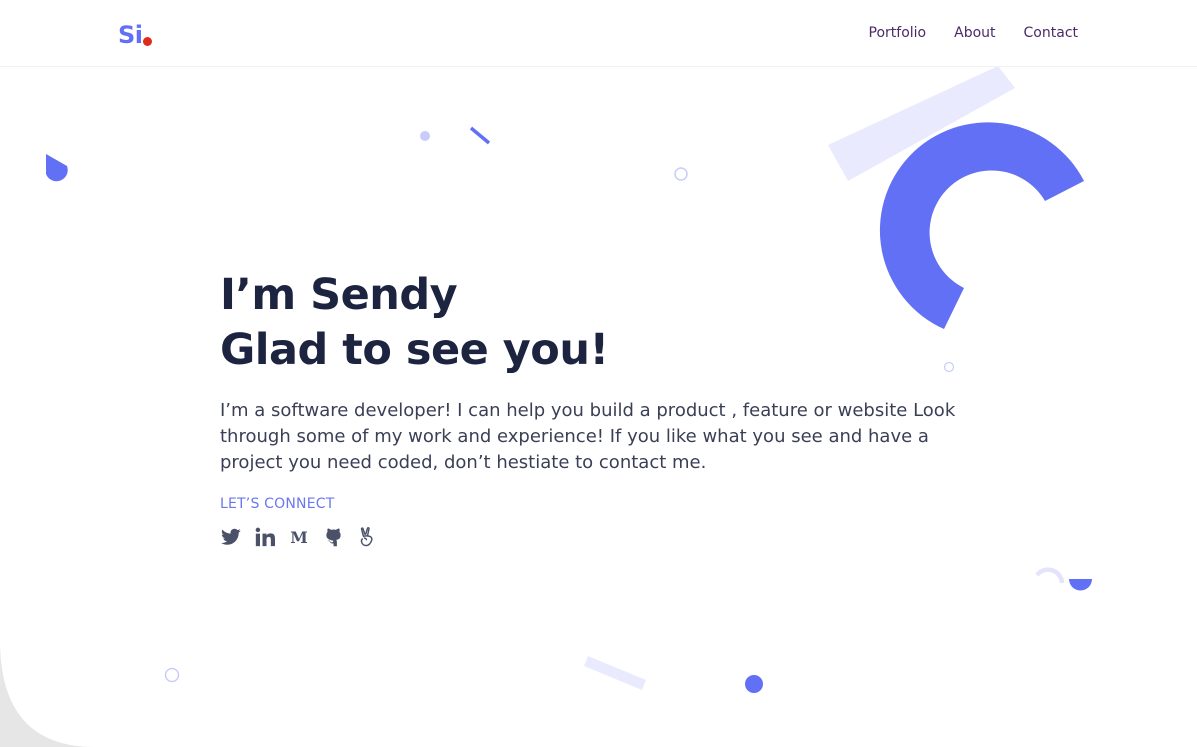 The height and width of the screenshot is (747, 1197). I want to click on main-nav: Portfolio About Contact, so click(973, 33).